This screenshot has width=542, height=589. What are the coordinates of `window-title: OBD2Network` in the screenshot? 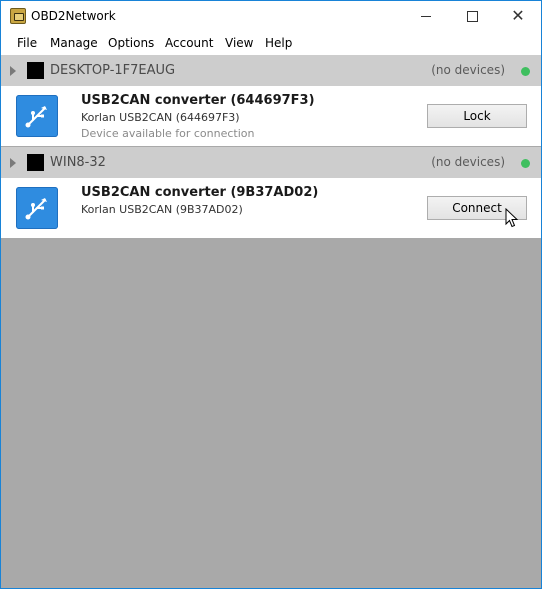 It's located at (73, 16).